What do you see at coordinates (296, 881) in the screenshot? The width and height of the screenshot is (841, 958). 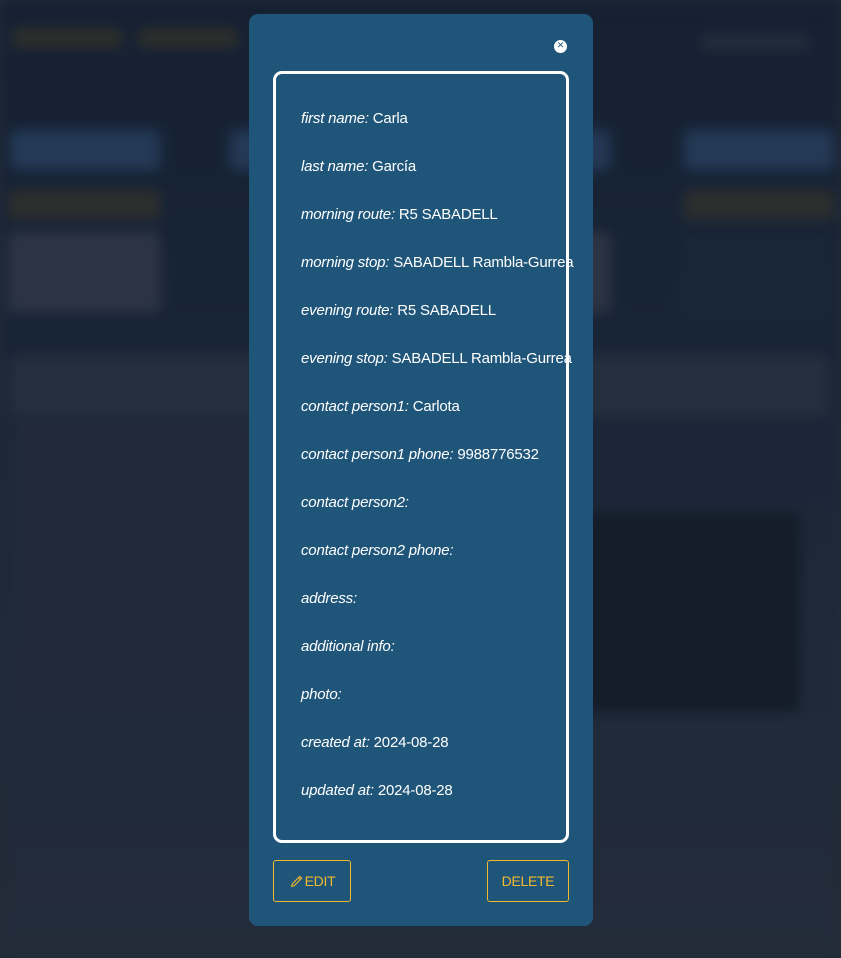 I see `pencil-icon` at bounding box center [296, 881].